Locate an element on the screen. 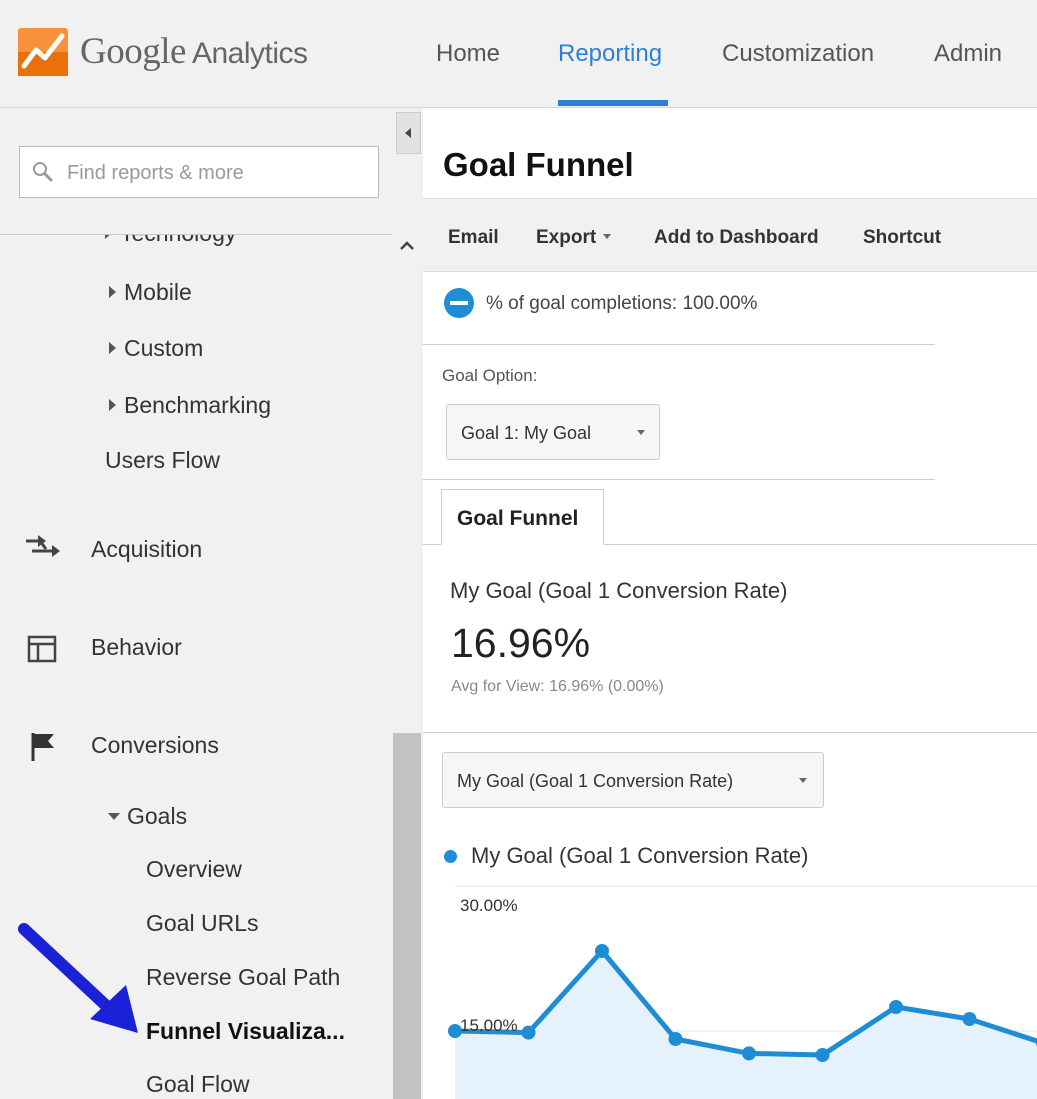 The image size is (1037, 1099). segment-icon is located at coordinates (459, 303).